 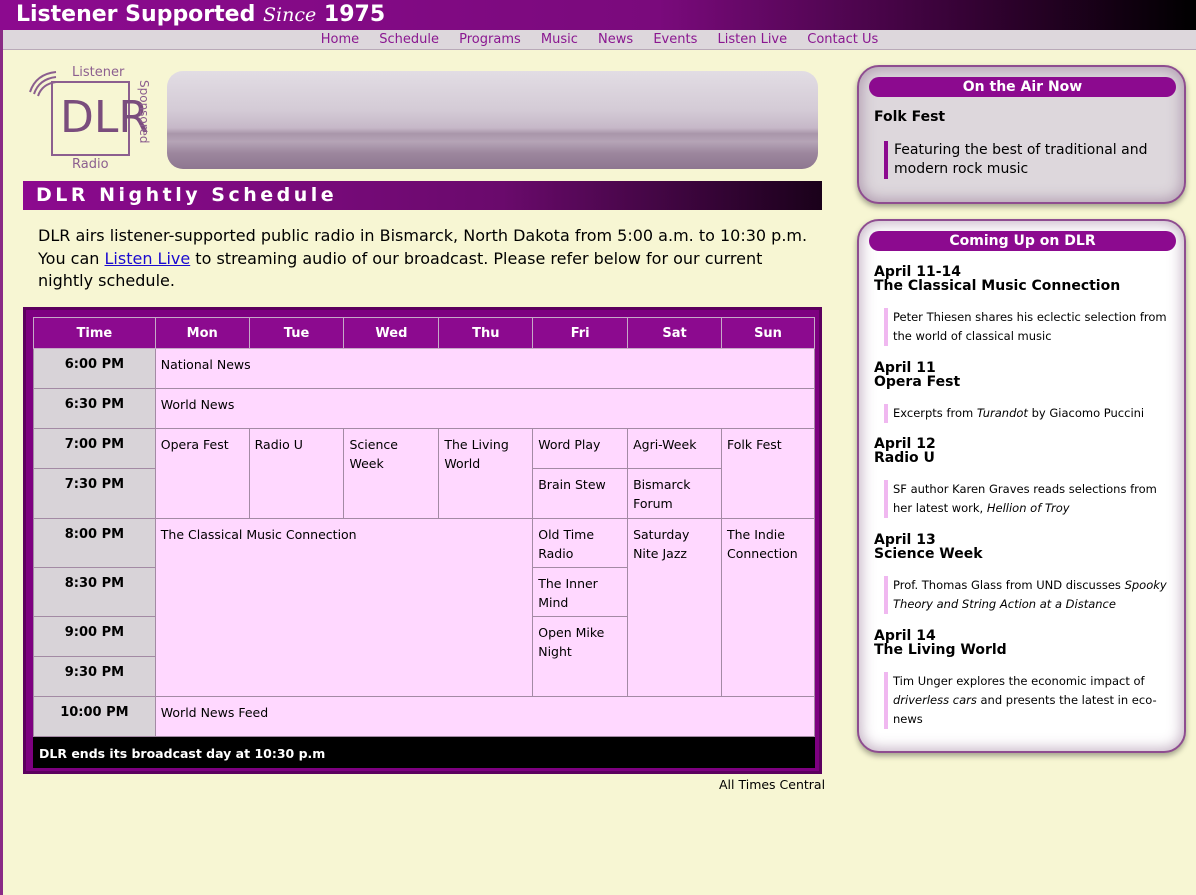 What do you see at coordinates (144, 111) in the screenshot?
I see `logo-sponsored: Sponsored` at bounding box center [144, 111].